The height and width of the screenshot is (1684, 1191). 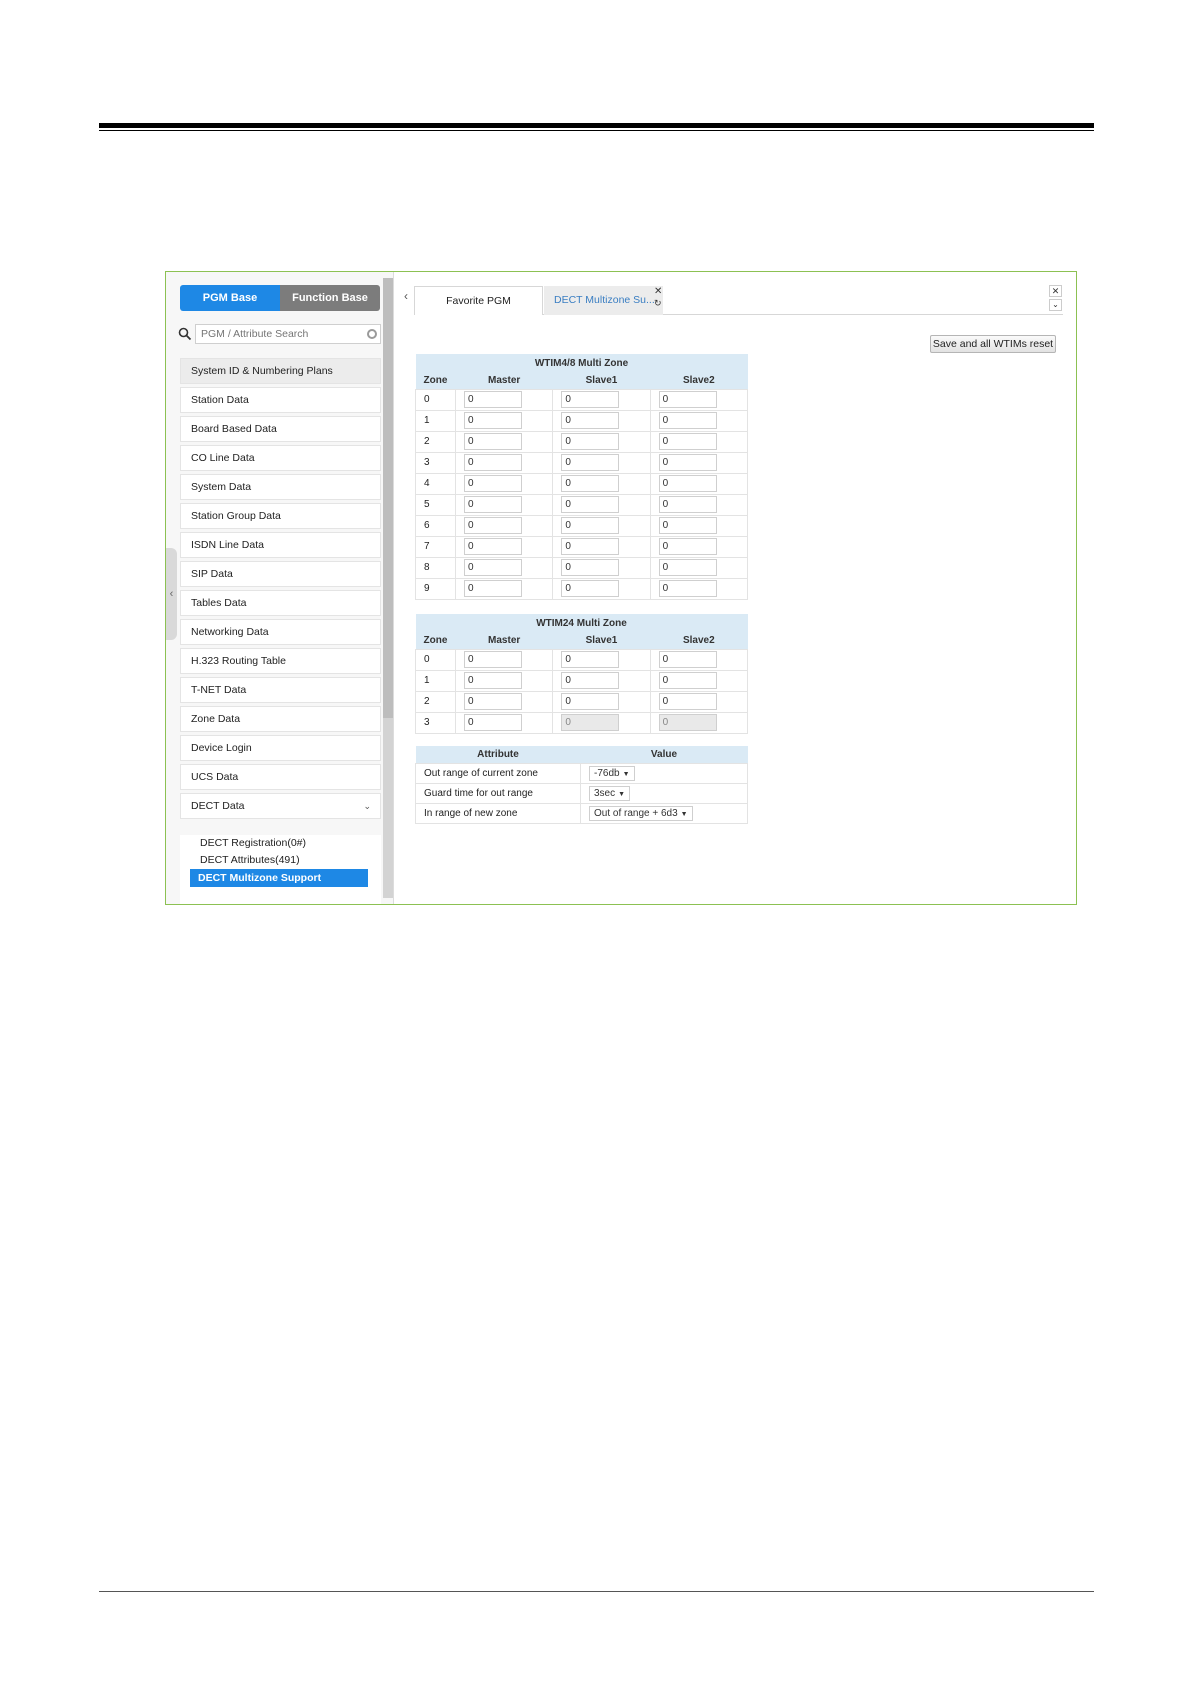 I want to click on sidebar-item-zone-data: Zone Data, so click(x=280, y=719).